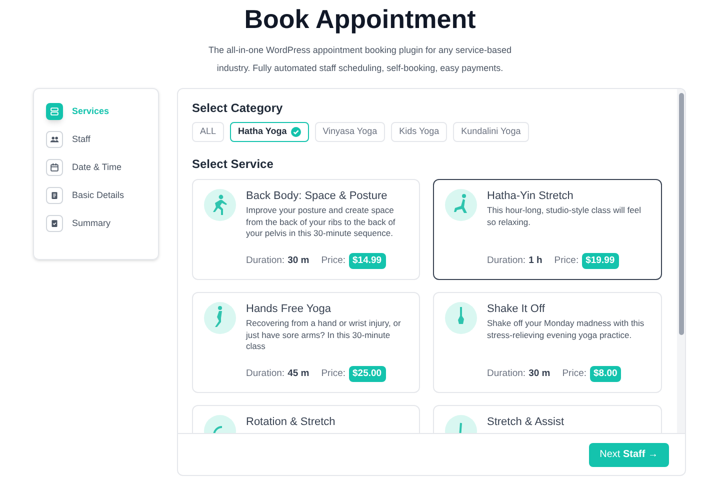 Image resolution: width=720 pixels, height=485 pixels. Describe the element at coordinates (547, 229) in the screenshot. I see `service-card: Hatha-Yin Stretch This hour-long, studio-style class will feel so relaxing. Duration: 1 h Price: $19.99` at that location.